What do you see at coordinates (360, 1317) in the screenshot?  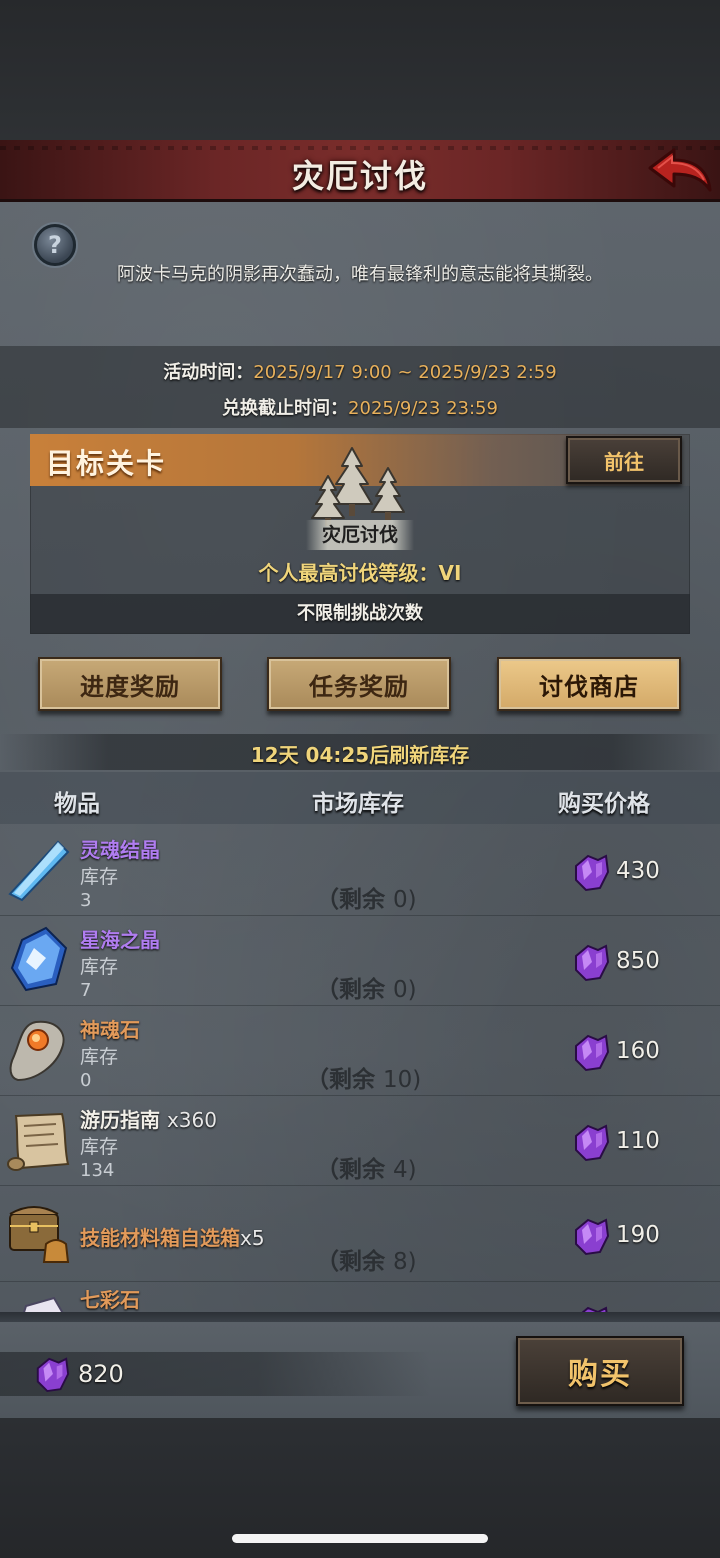 I see `bottom-divider` at bounding box center [360, 1317].